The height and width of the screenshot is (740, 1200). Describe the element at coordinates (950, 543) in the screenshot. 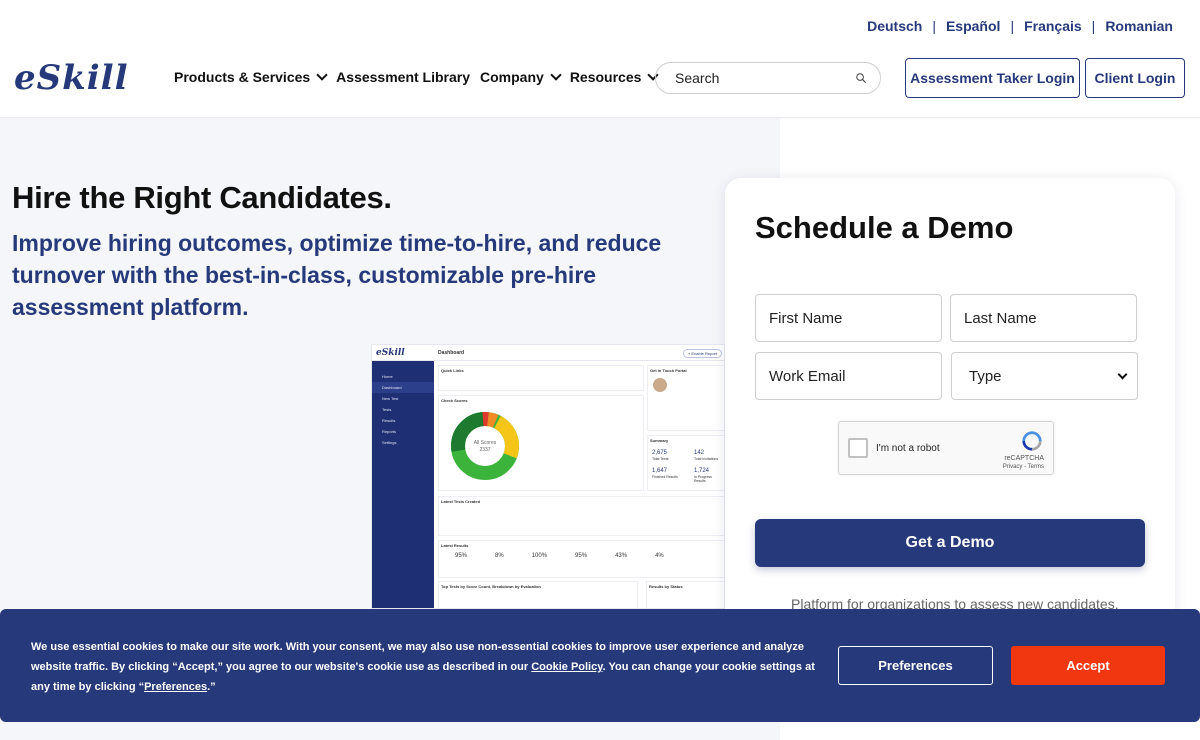

I see `get-a-demo-button: Get a Demo` at that location.